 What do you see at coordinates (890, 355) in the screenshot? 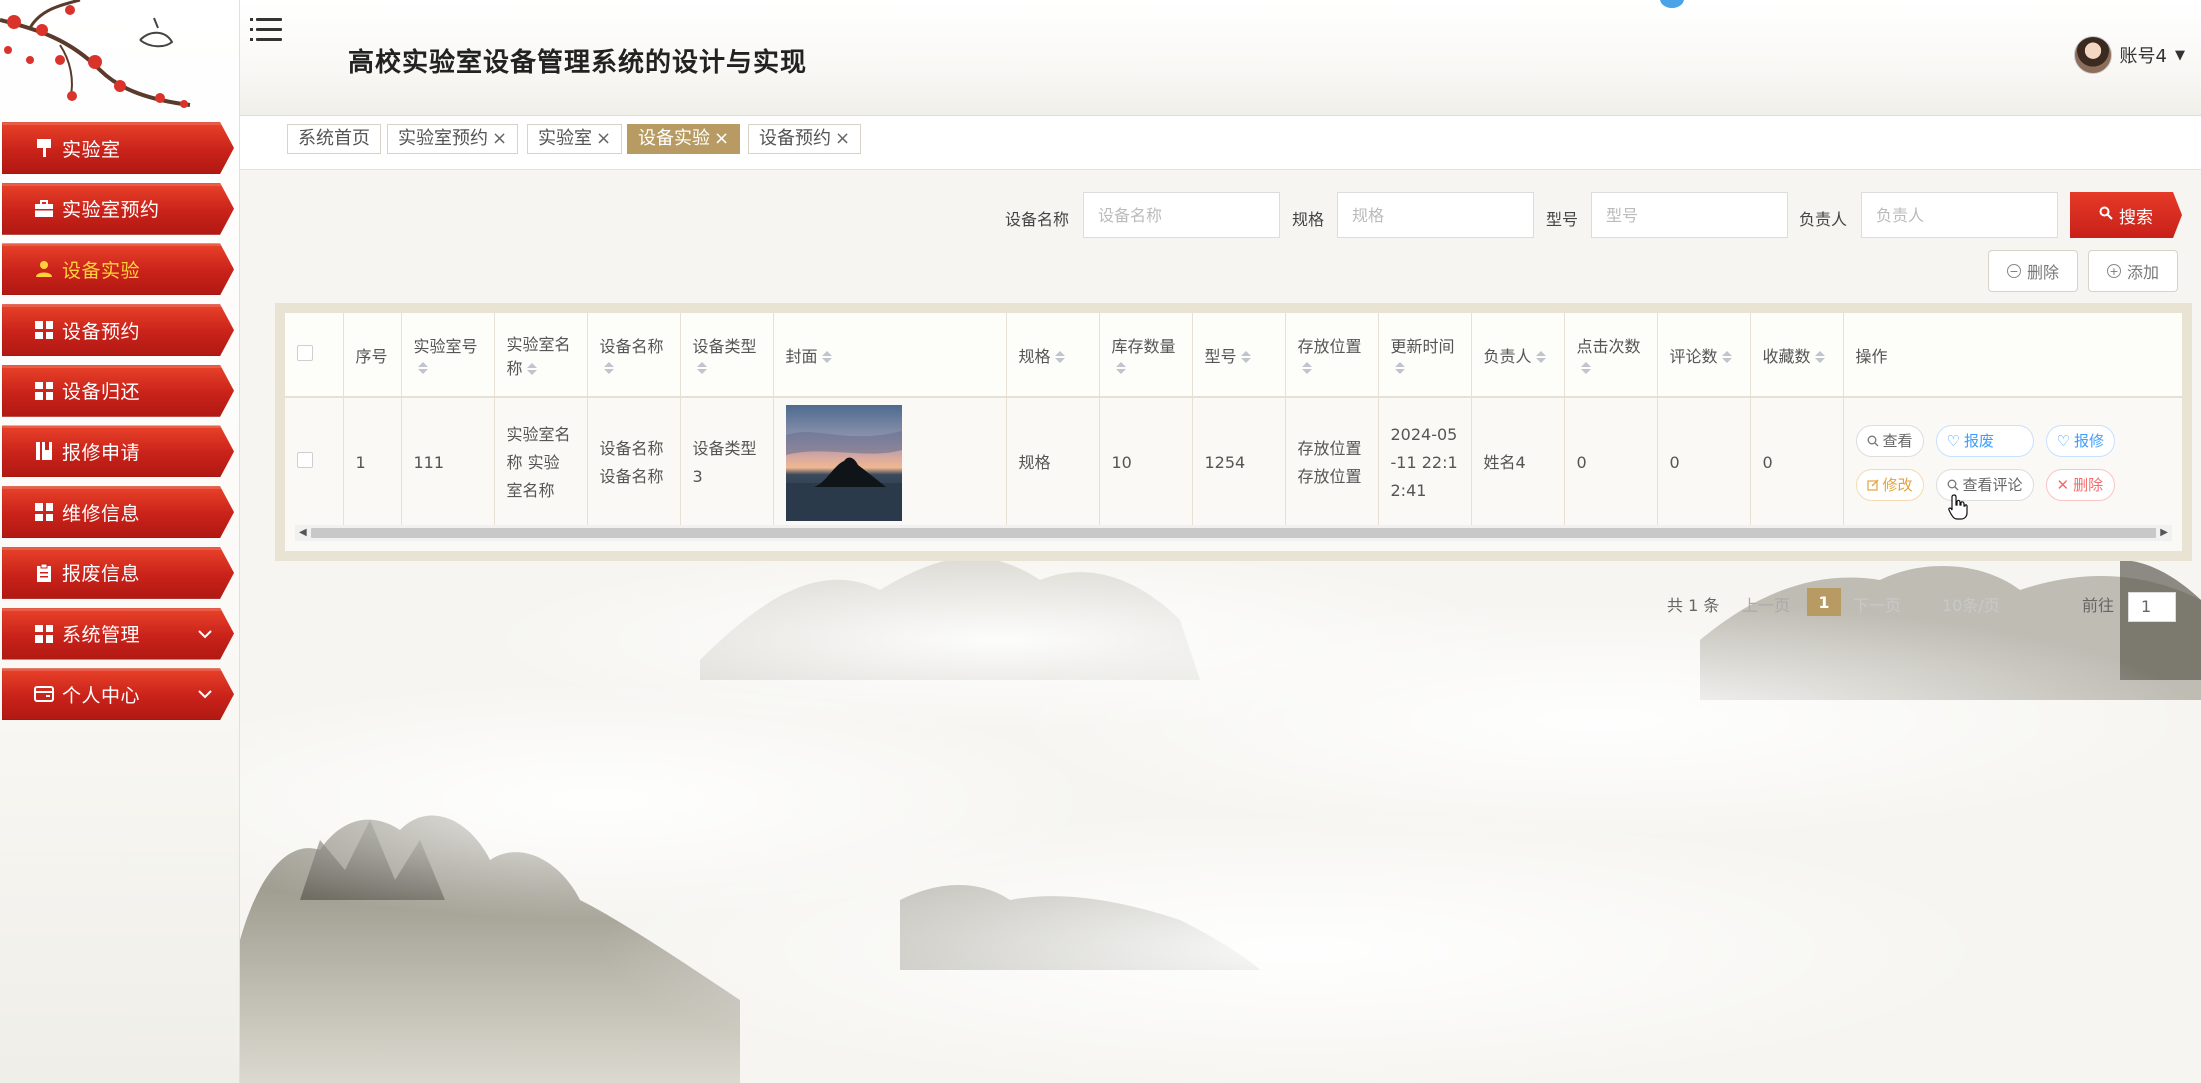
I see `column-header: 封面` at bounding box center [890, 355].